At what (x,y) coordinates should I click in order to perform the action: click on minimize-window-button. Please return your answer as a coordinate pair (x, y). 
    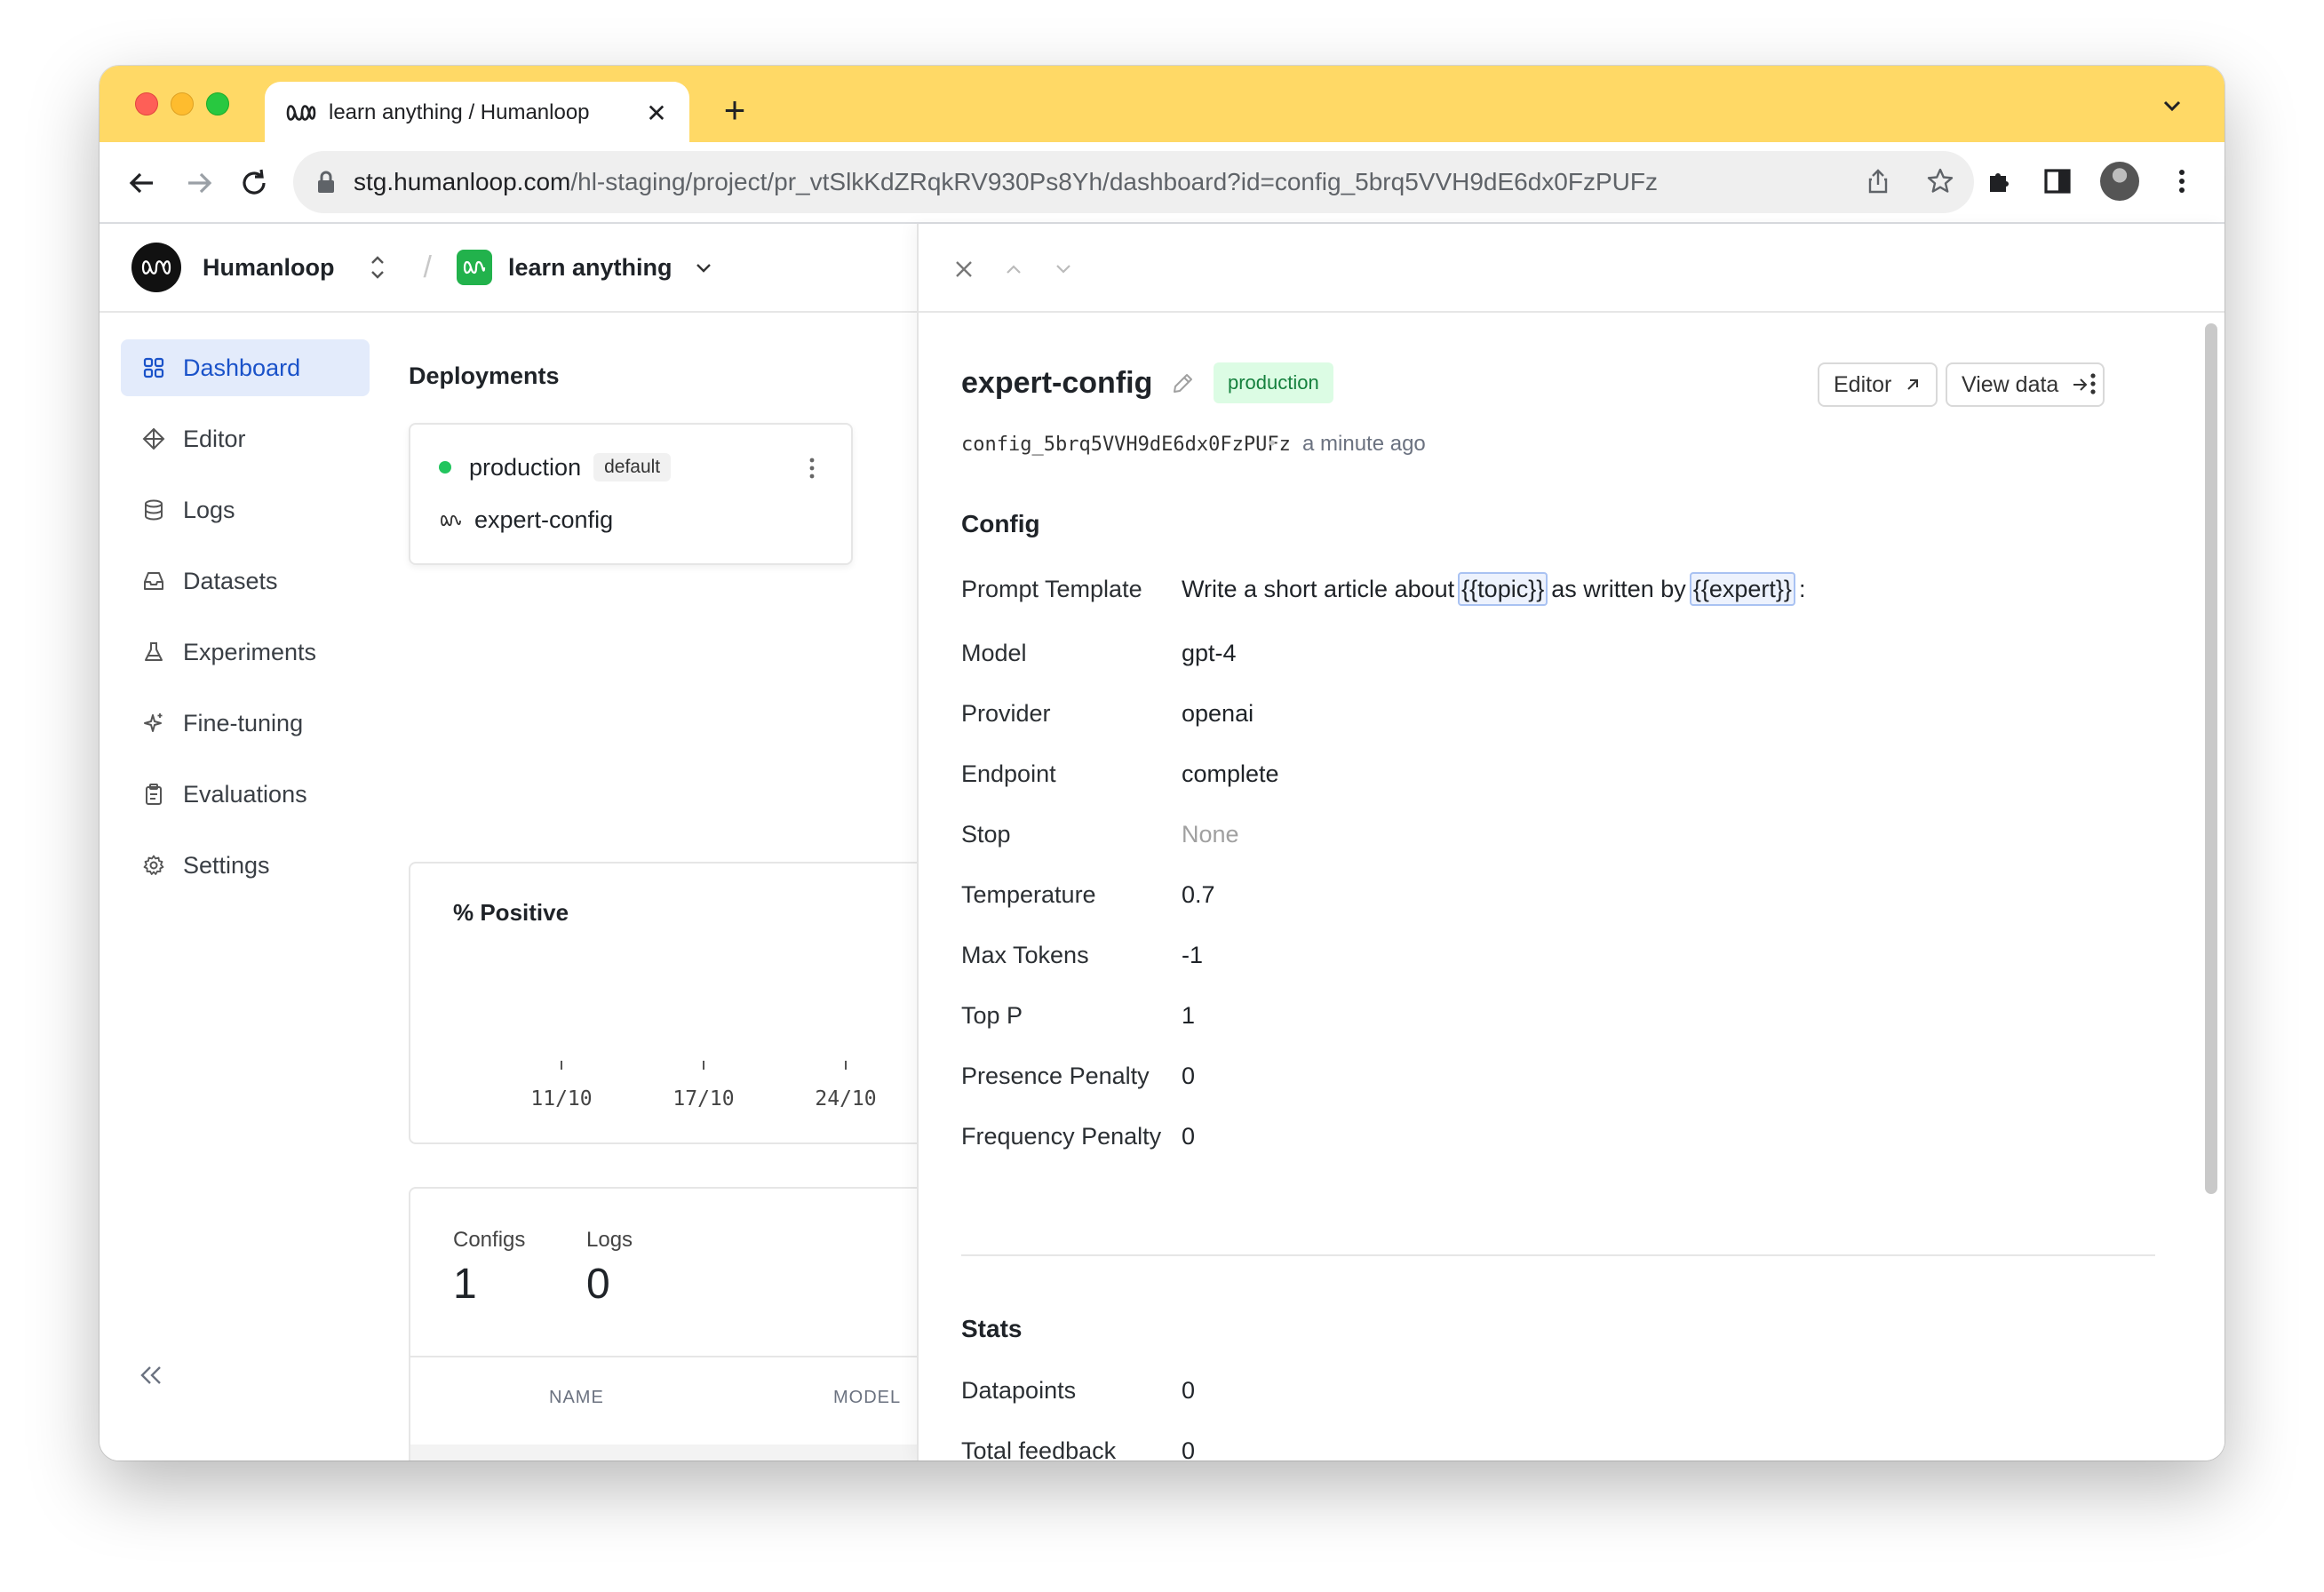
    Looking at the image, I should click on (182, 103).